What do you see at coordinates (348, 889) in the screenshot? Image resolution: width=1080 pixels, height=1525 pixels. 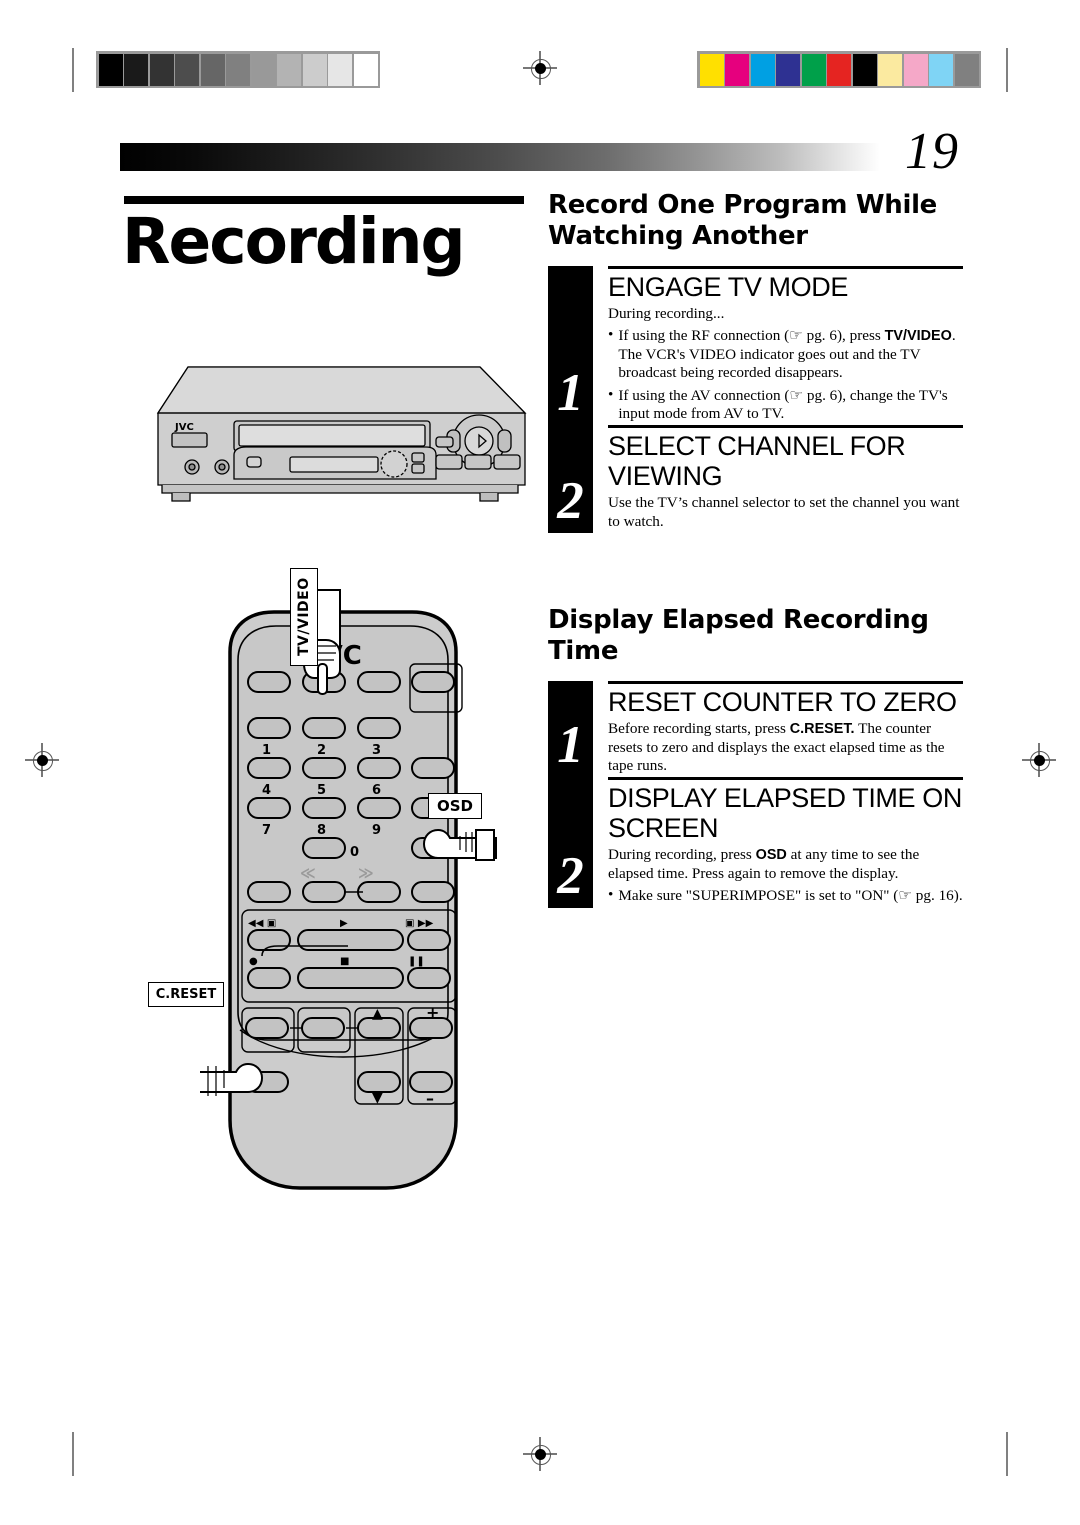 I see `remote-control-illustration: JVC 123 456 789 0 ≪≫ ◀◀ ▣▶▣ ▶▶` at bounding box center [348, 889].